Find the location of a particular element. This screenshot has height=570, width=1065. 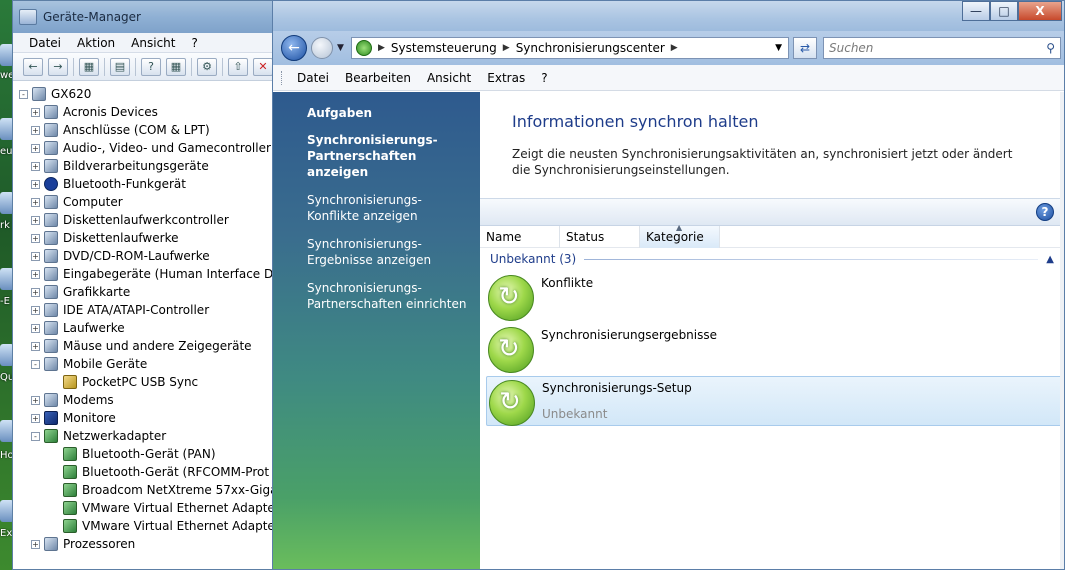

tree-item: + DVD/CD-ROM-Laufwerke is located at coordinates (150, 256).